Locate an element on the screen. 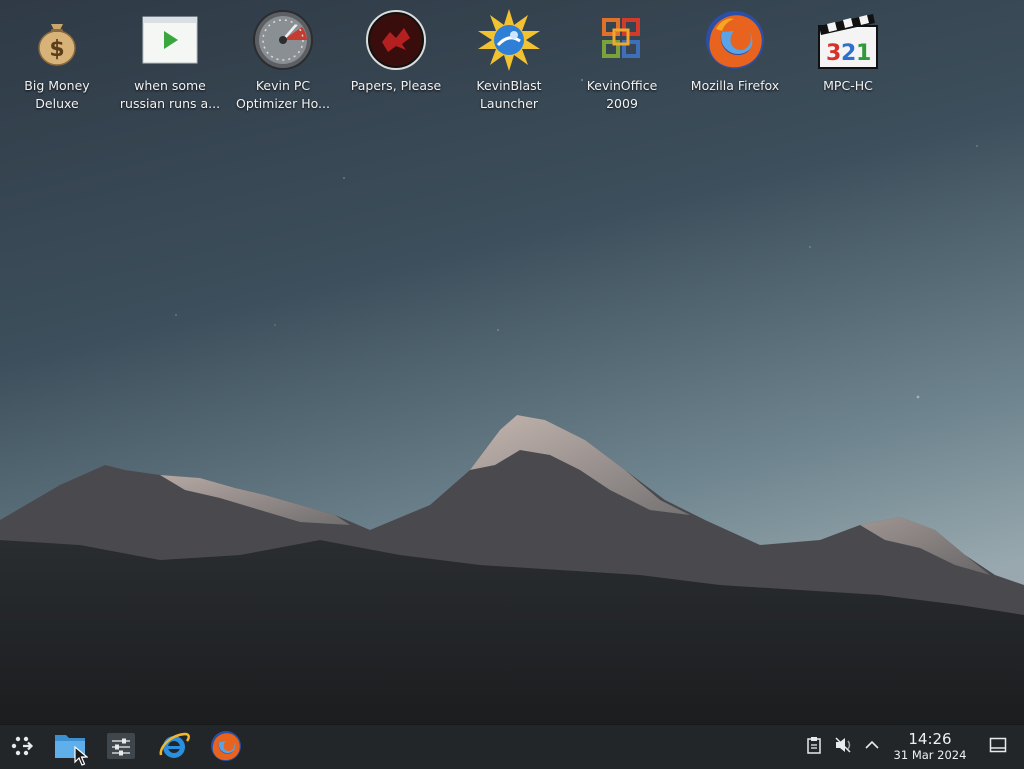 This screenshot has width=1024, height=769. desktop-icon-label: KevinOffice 2009 is located at coordinates (622, 94).